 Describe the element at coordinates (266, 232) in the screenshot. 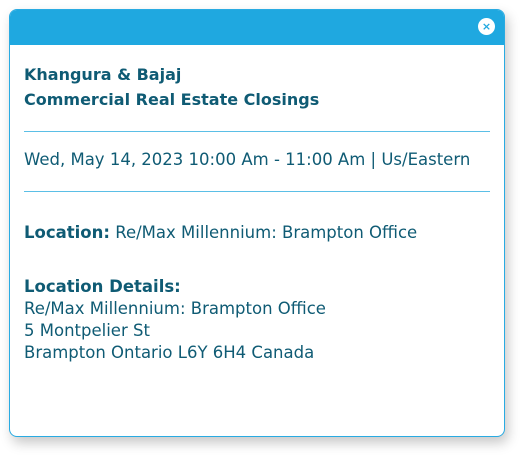

I see `location-value: Re/Max Millennium: Brampton Office` at that location.